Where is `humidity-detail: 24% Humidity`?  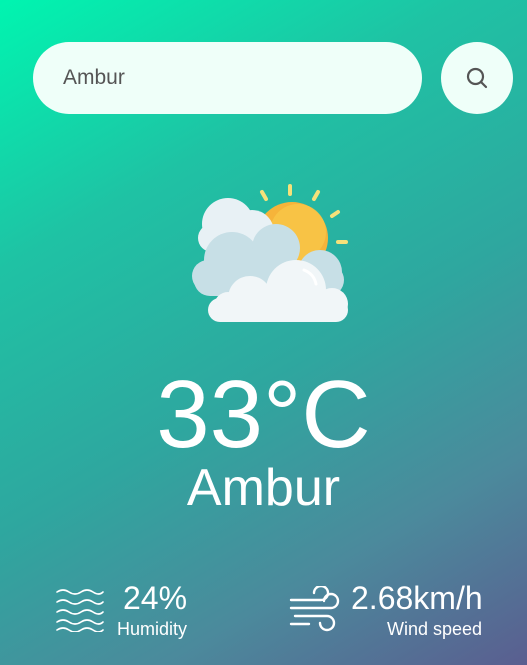 humidity-detail: 24% Humidity is located at coordinates (135, 610).